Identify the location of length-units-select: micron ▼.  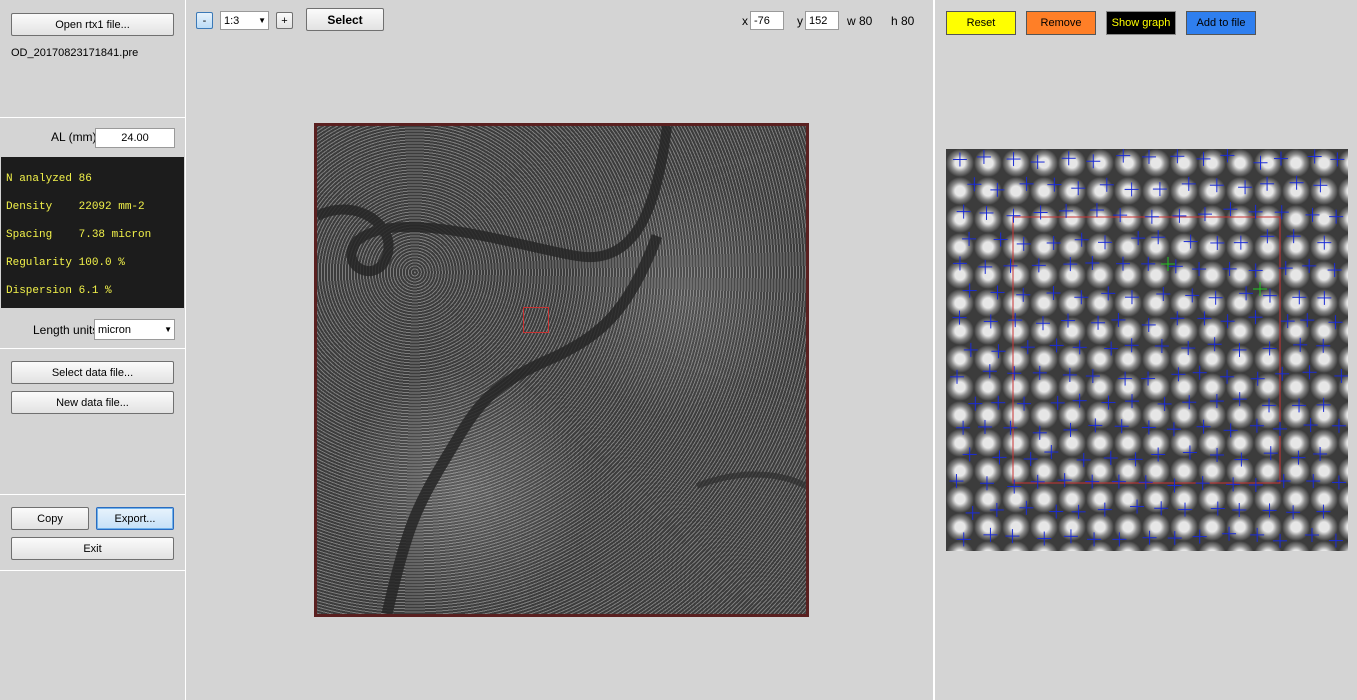
(134, 329).